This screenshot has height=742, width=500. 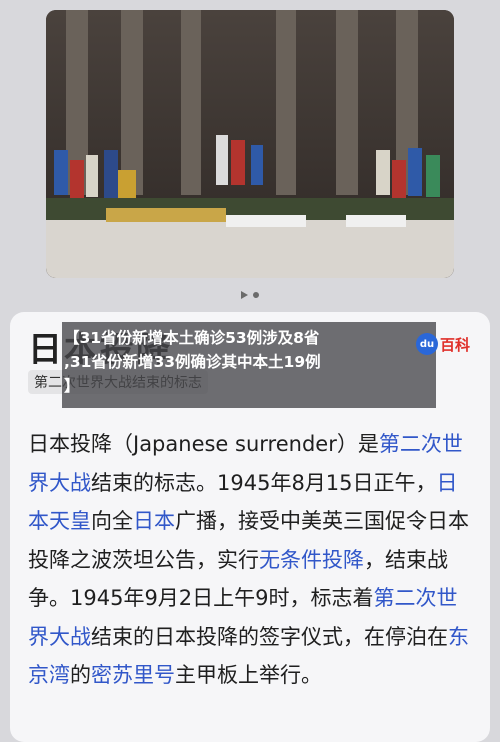 What do you see at coordinates (133, 675) in the screenshot?
I see `link-missouri: 密苏里号` at bounding box center [133, 675].